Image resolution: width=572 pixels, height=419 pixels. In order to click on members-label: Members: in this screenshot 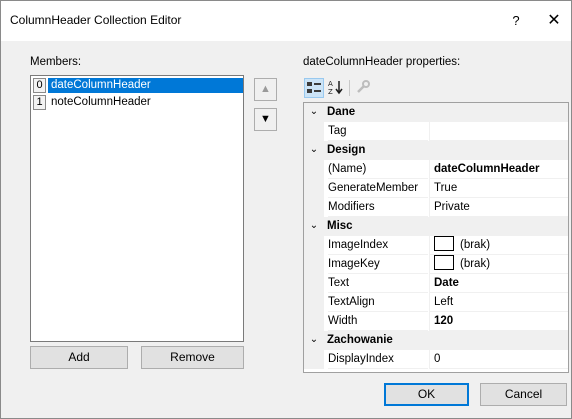, I will do `click(56, 62)`.